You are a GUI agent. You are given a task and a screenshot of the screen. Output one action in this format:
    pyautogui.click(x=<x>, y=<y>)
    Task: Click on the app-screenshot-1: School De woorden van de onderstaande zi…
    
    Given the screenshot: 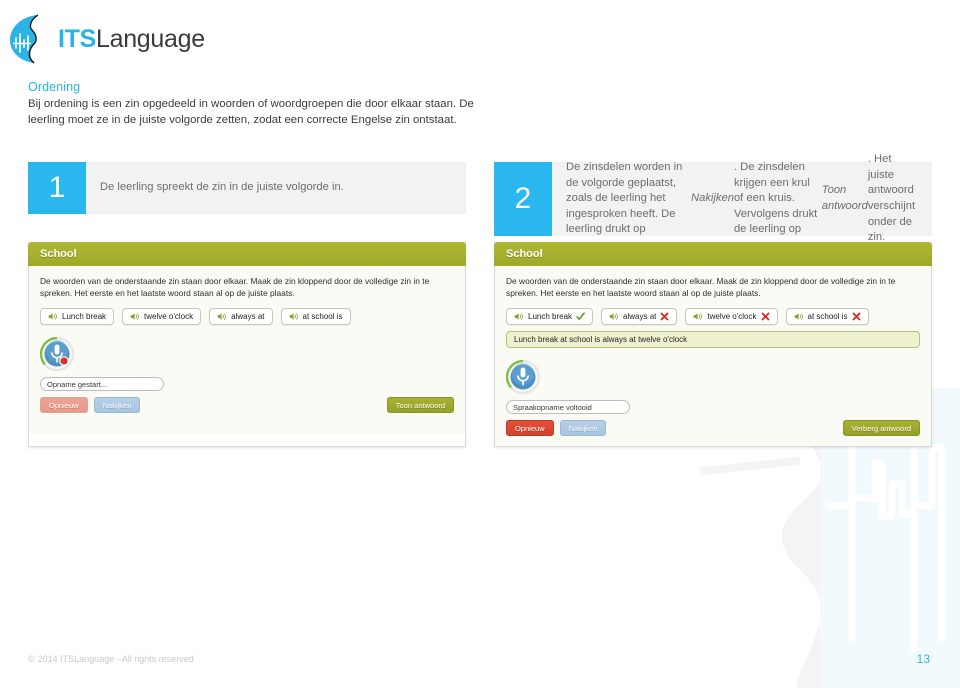 What is the action you would take?
    pyautogui.click(x=247, y=345)
    